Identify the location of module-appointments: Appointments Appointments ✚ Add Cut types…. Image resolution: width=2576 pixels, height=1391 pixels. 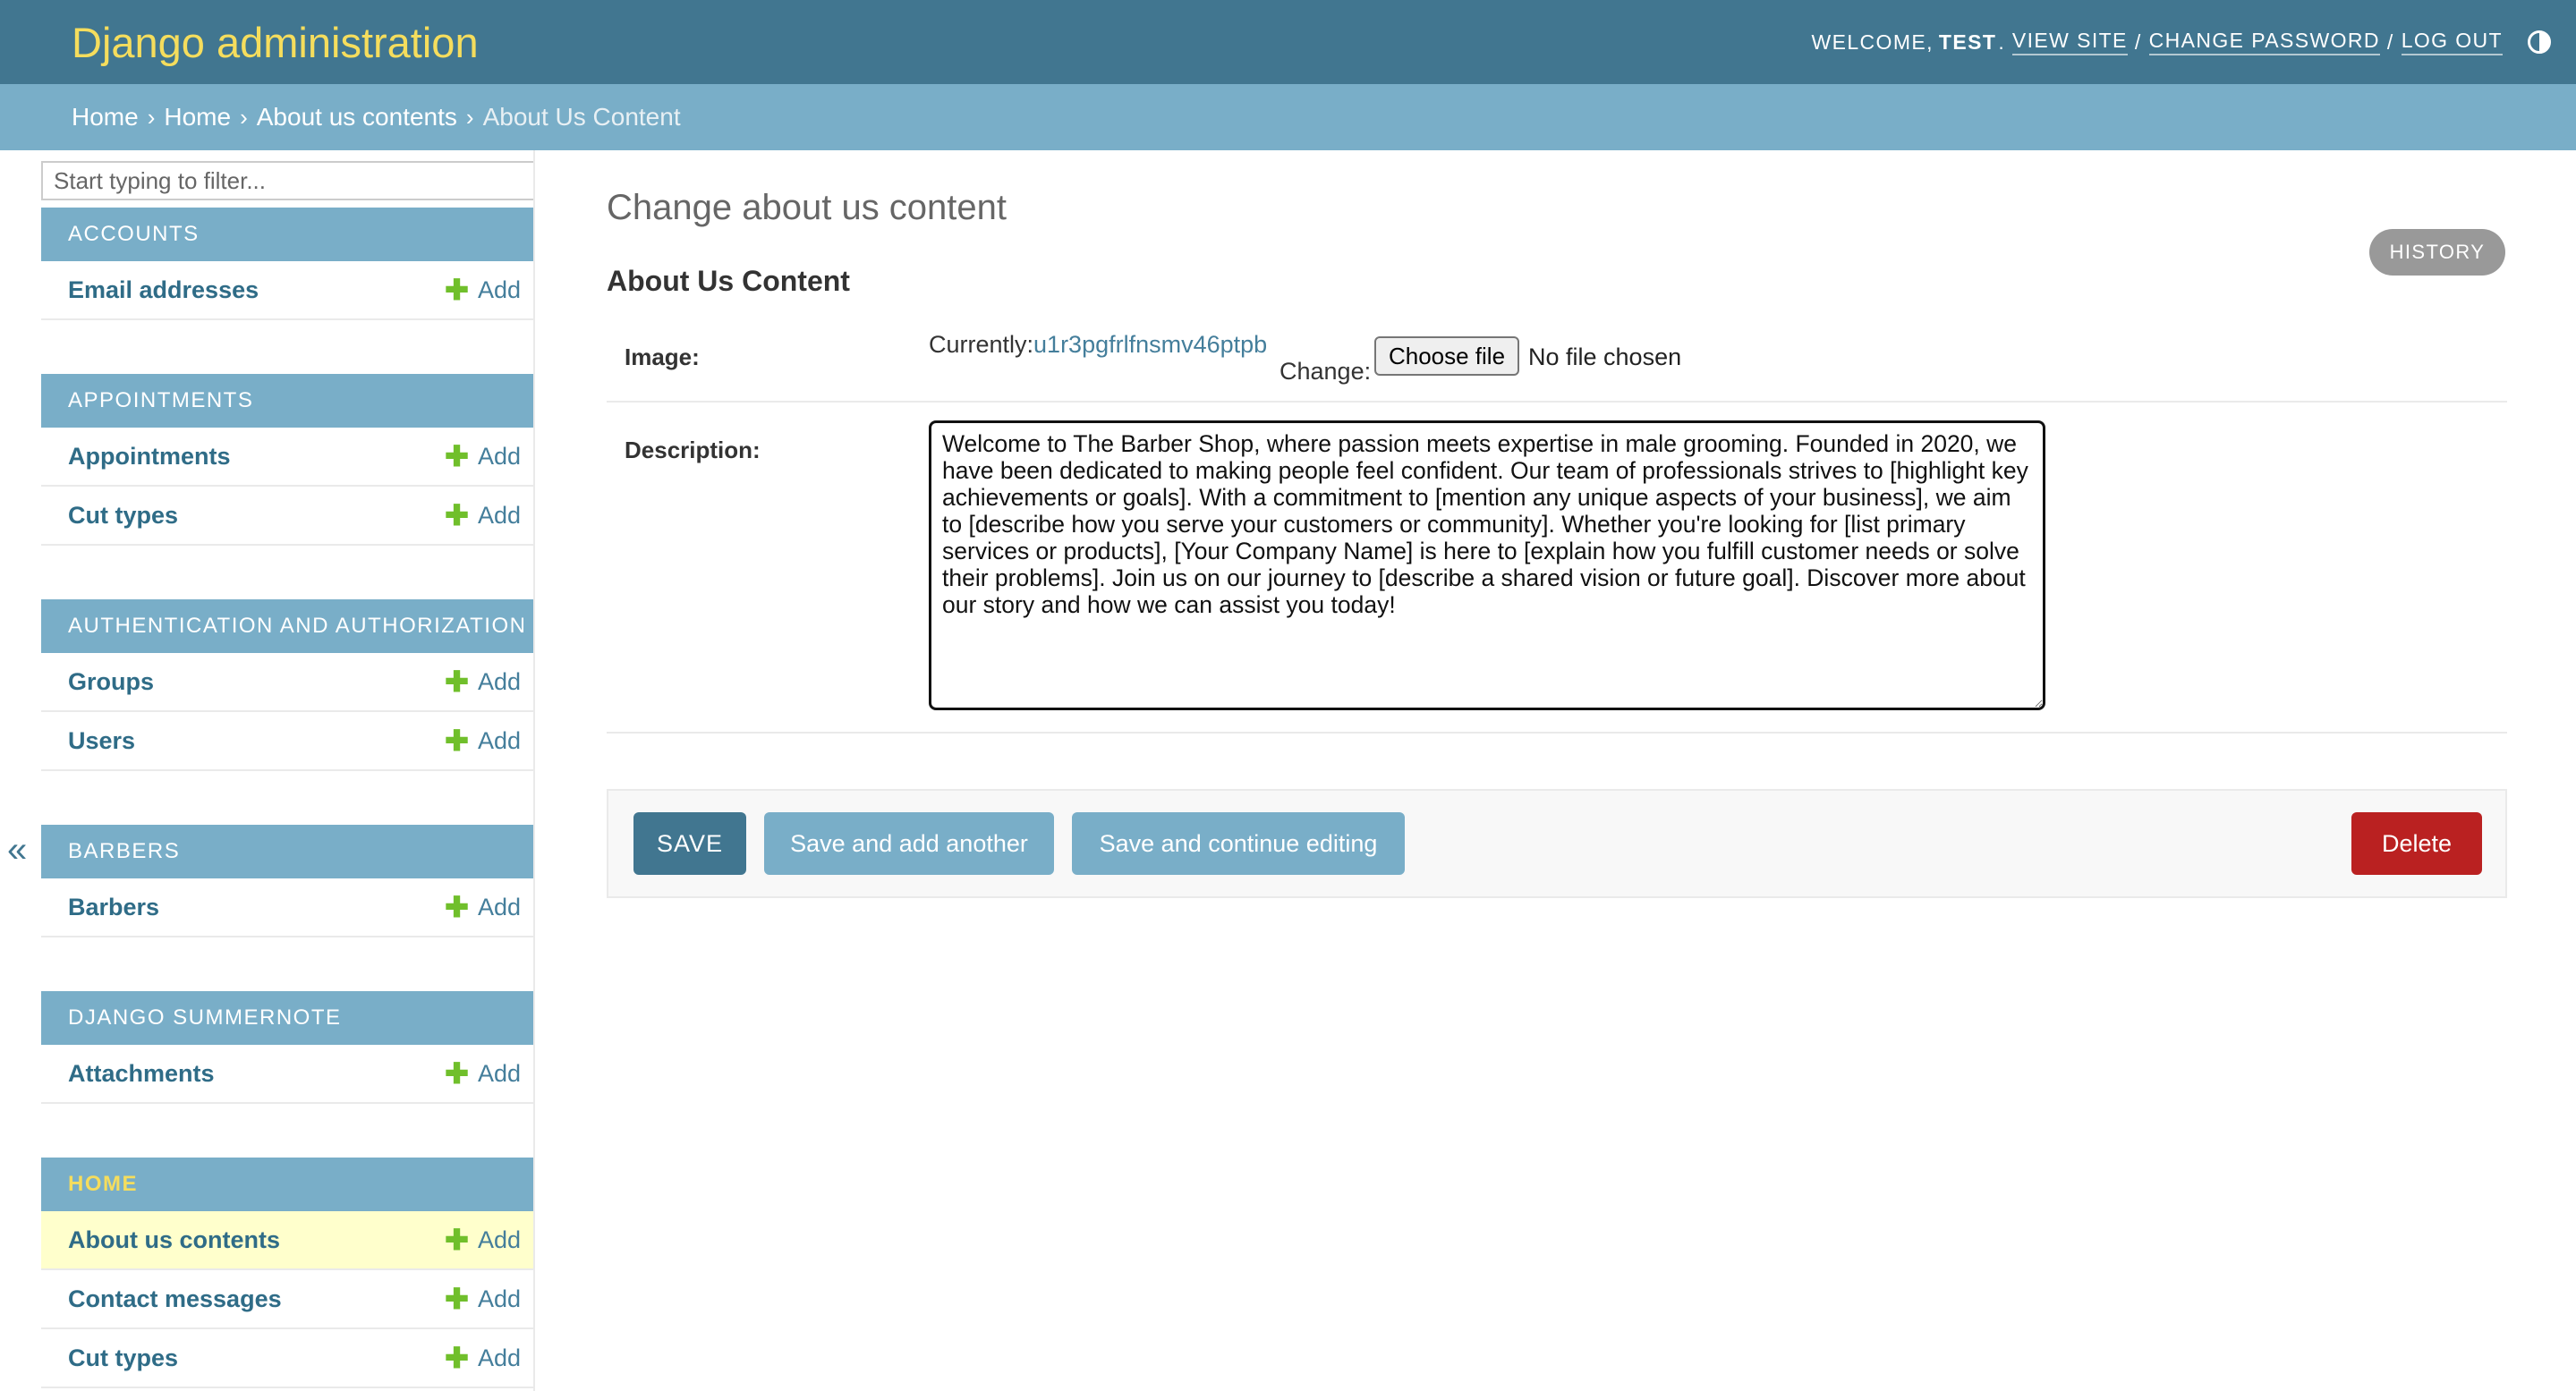
(287, 460).